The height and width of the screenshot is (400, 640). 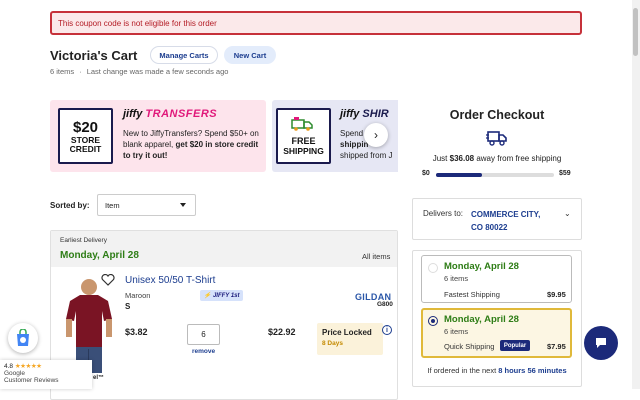 I want to click on store-credit-amount: $20, so click(x=85, y=127).